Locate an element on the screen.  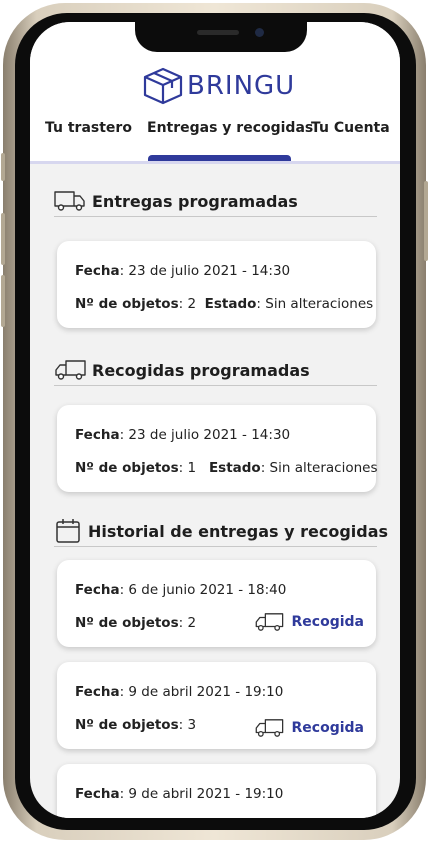
pickup-state: Sin alteraciones is located at coordinates (323, 468).